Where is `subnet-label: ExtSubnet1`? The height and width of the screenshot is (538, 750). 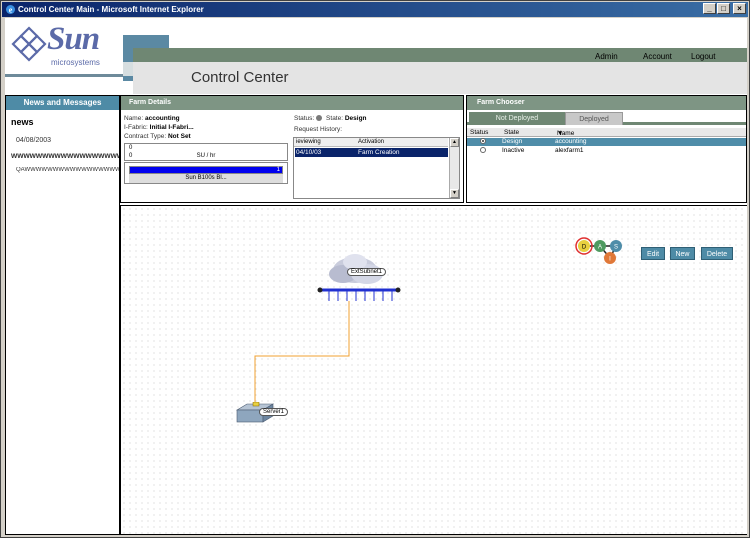 subnet-label: ExtSubnet1 is located at coordinates (367, 272).